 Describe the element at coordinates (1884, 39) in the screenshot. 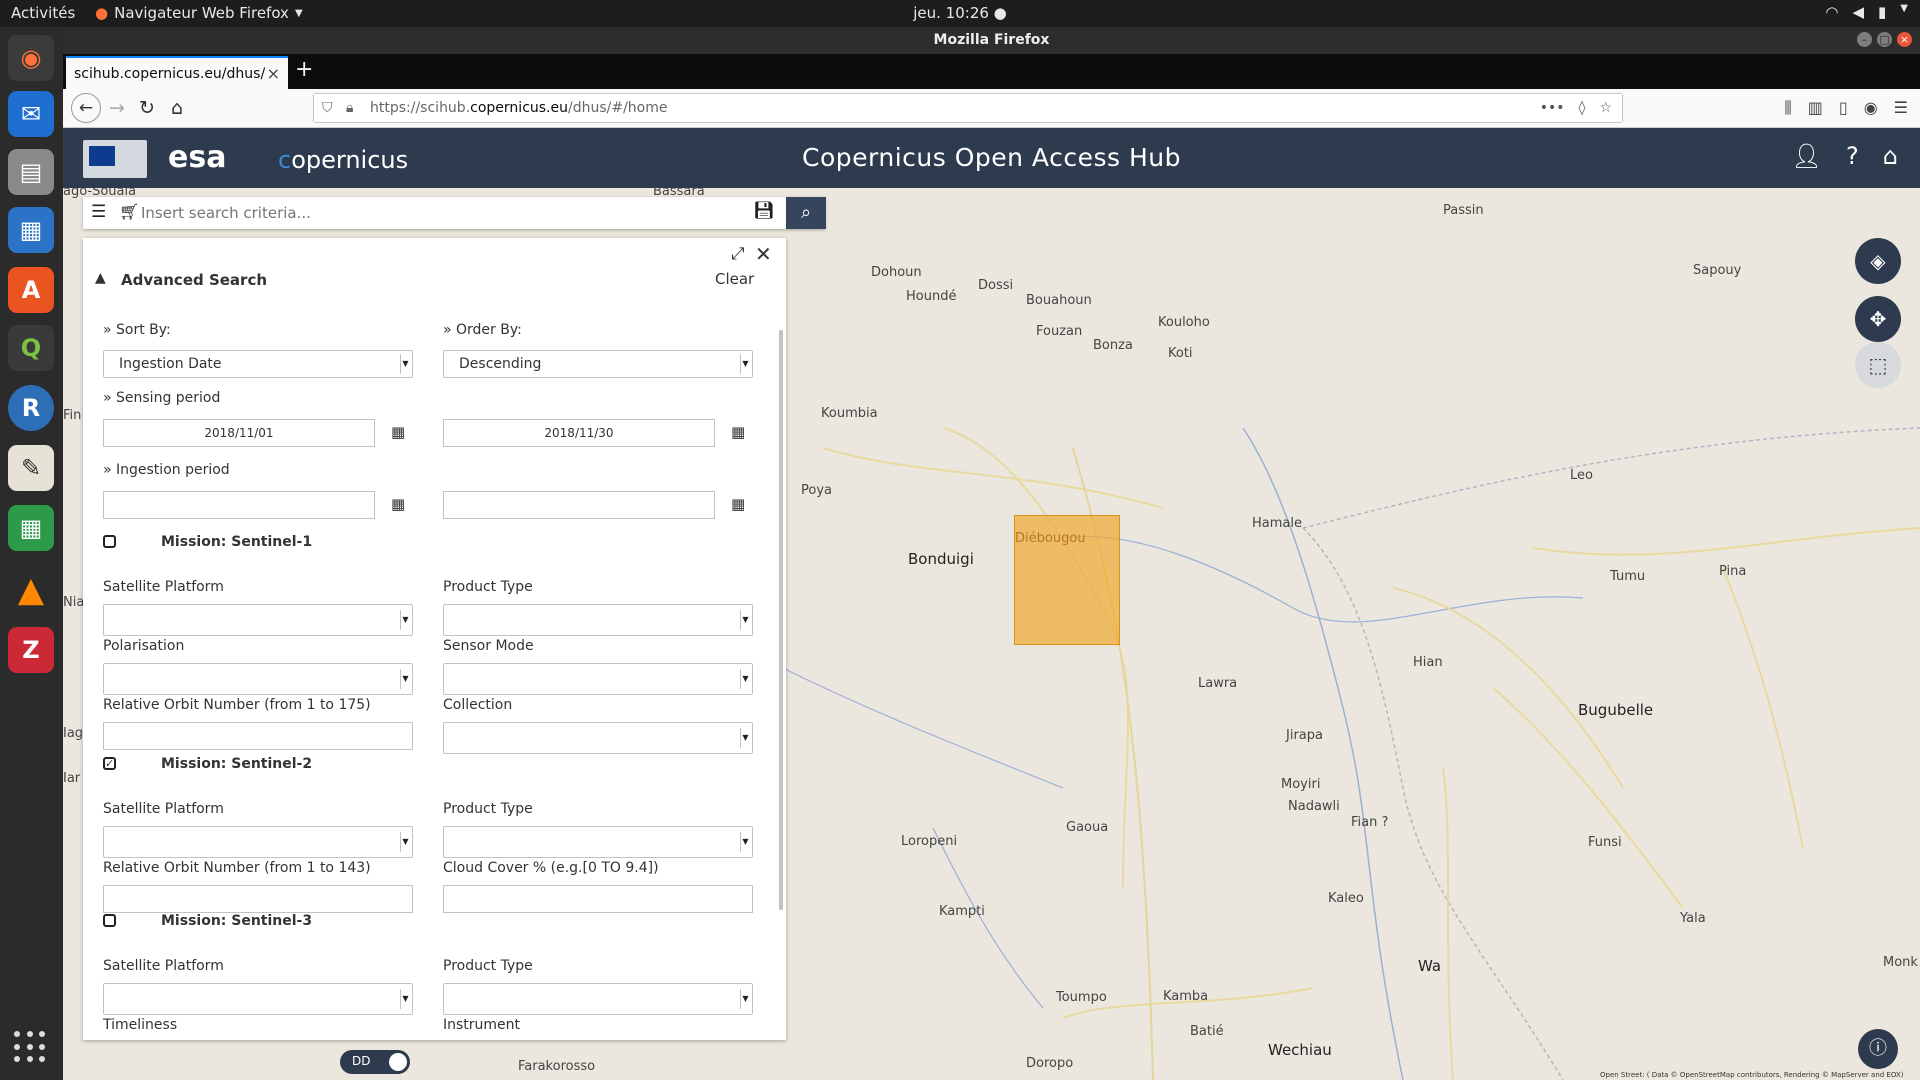

I see `maximize-button: □` at that location.